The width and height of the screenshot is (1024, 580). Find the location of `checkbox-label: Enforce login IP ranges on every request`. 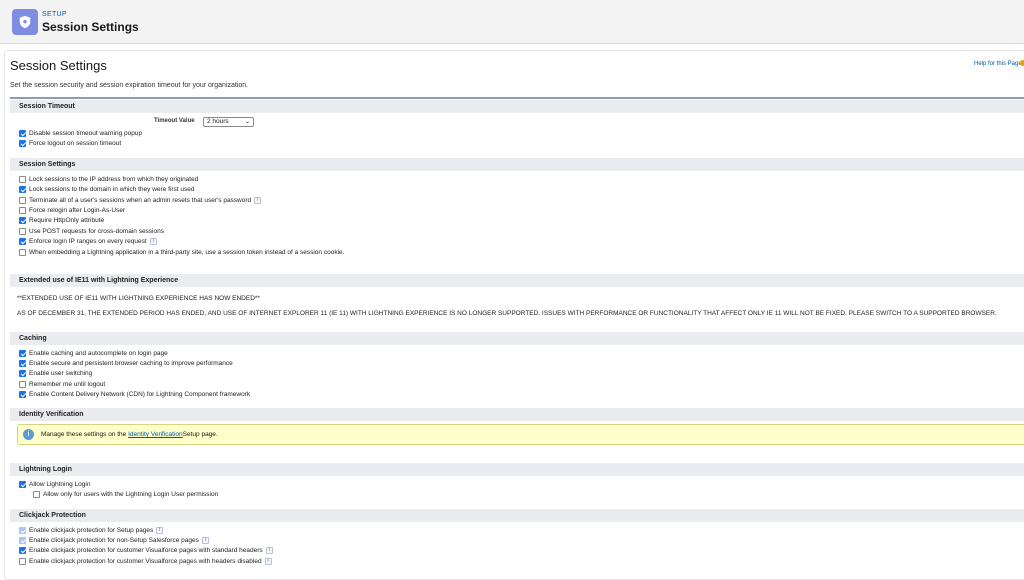

checkbox-label: Enforce login IP ranges on every request is located at coordinates (88, 241).